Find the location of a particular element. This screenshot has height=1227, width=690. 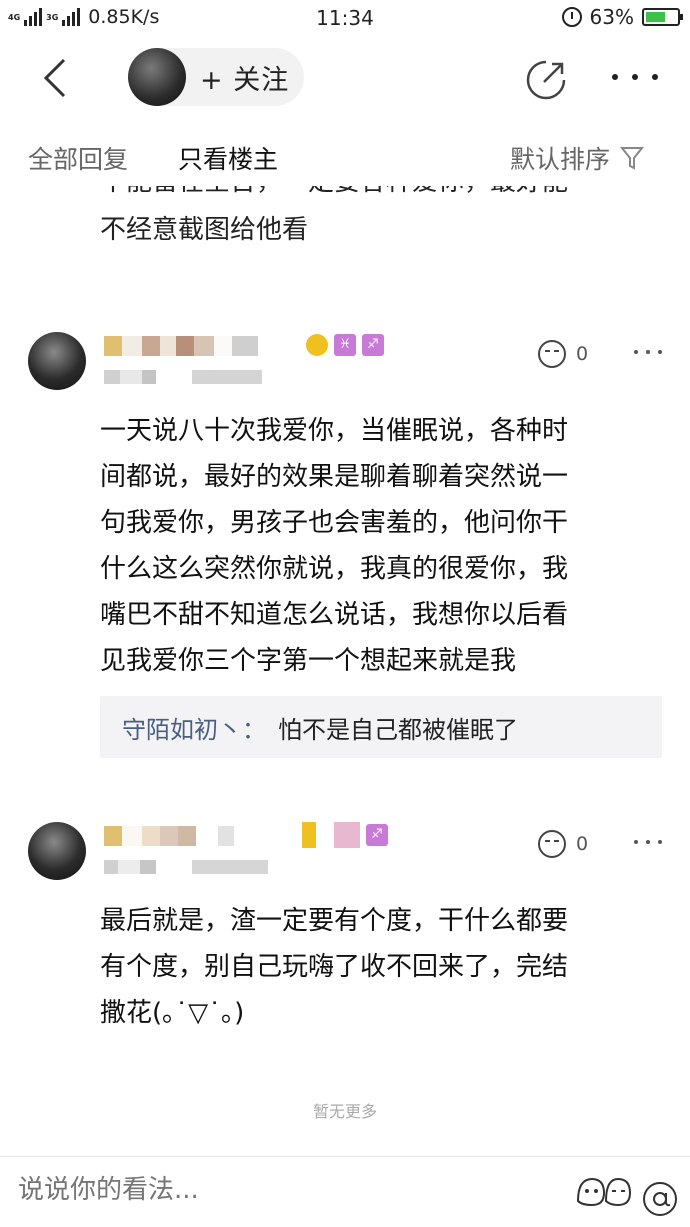

reply-filter-tabs: 全部回复 只看楼主 默认排序 is located at coordinates (345, 158).